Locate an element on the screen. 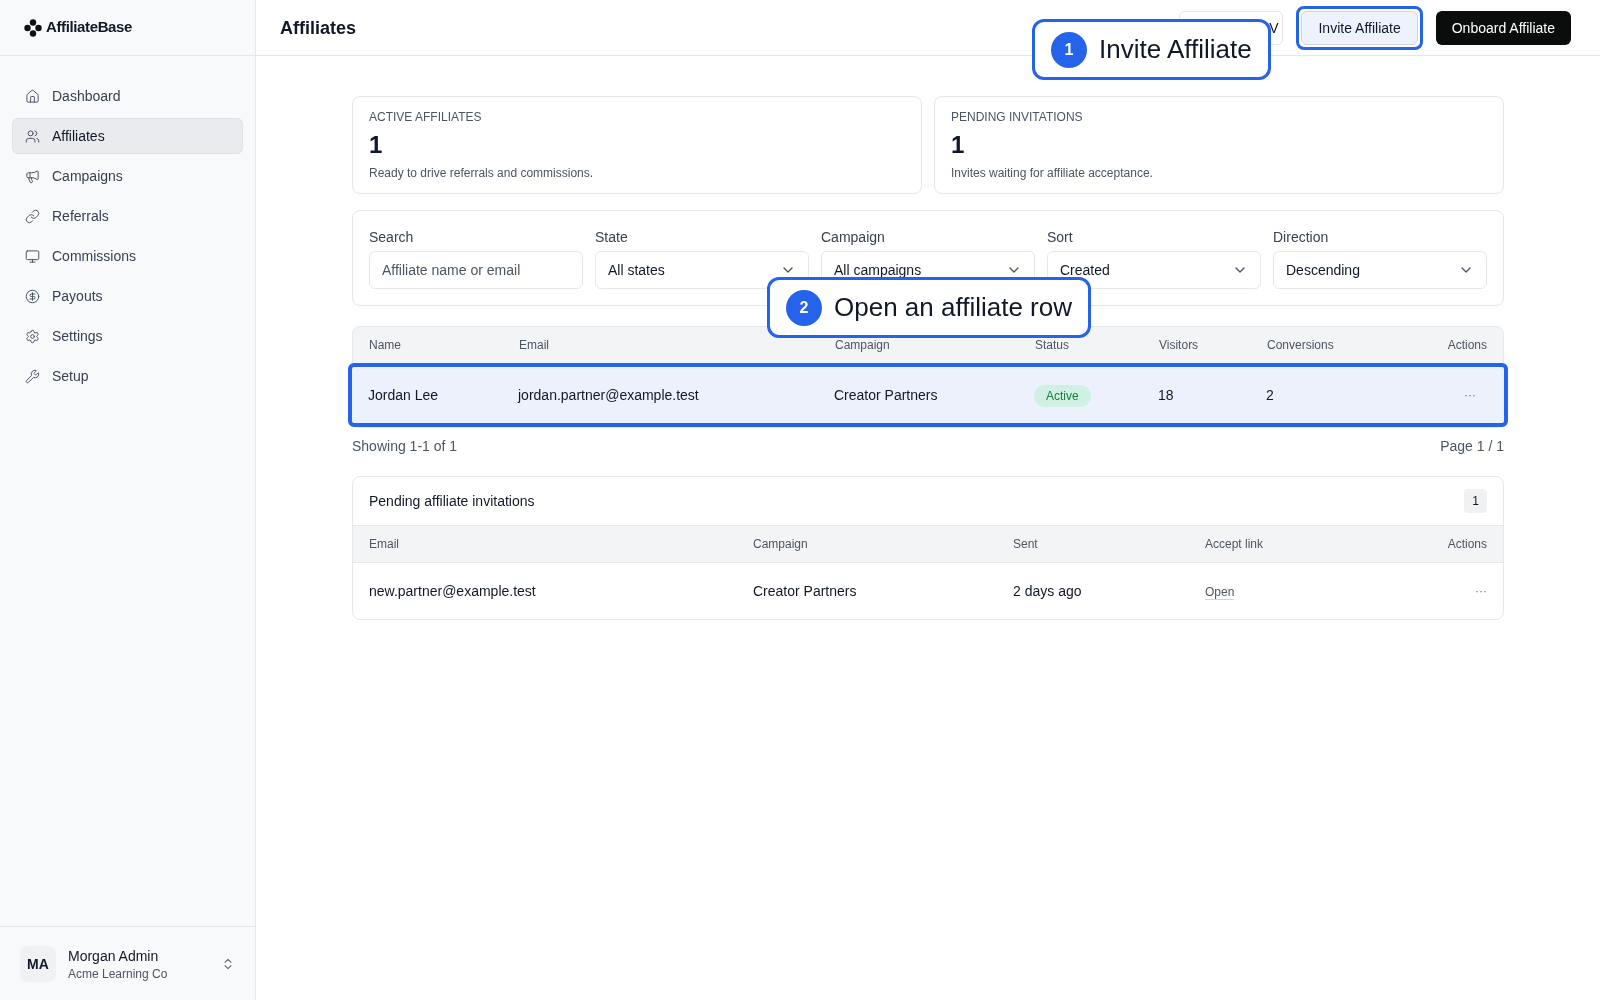 The width and height of the screenshot is (1600, 1000). sidebar-item: Affiliates is located at coordinates (127, 136).